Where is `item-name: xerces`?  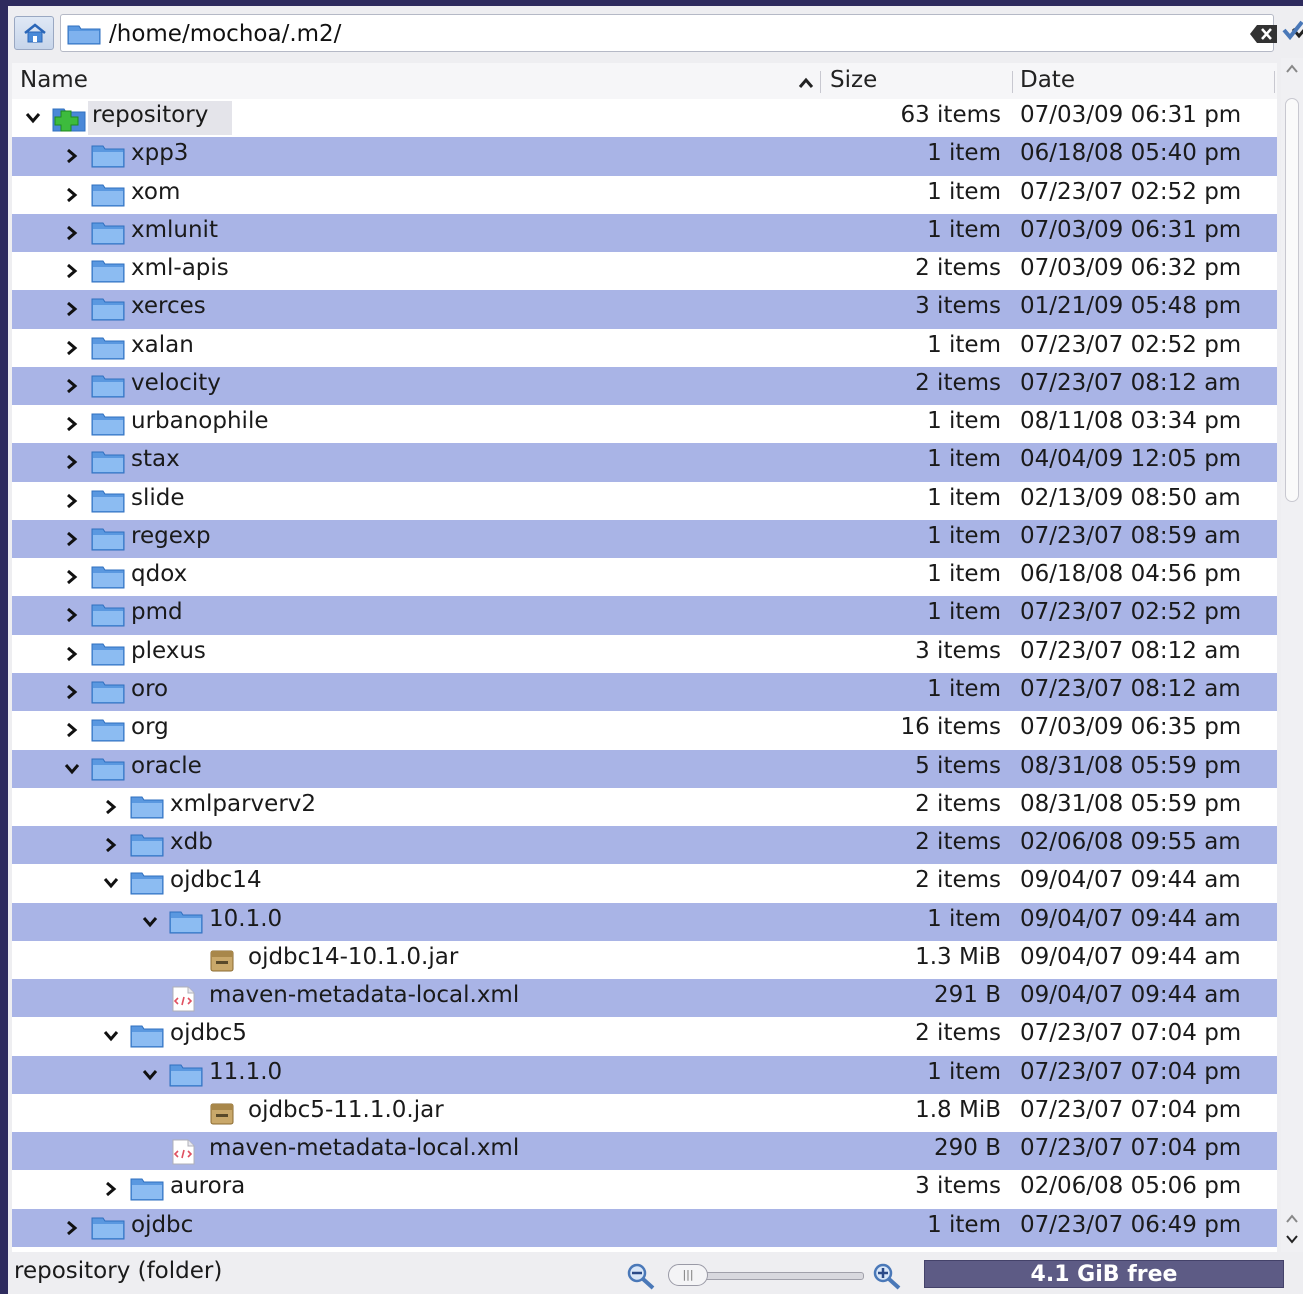
item-name: xerces is located at coordinates (168, 306).